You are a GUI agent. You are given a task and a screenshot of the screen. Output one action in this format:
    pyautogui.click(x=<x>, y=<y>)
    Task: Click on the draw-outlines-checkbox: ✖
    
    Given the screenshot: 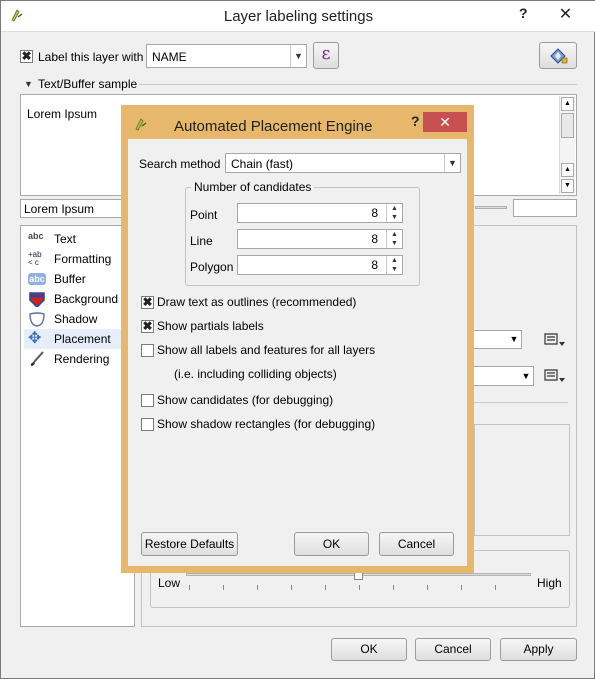 What is the action you would take?
    pyautogui.click(x=147, y=302)
    